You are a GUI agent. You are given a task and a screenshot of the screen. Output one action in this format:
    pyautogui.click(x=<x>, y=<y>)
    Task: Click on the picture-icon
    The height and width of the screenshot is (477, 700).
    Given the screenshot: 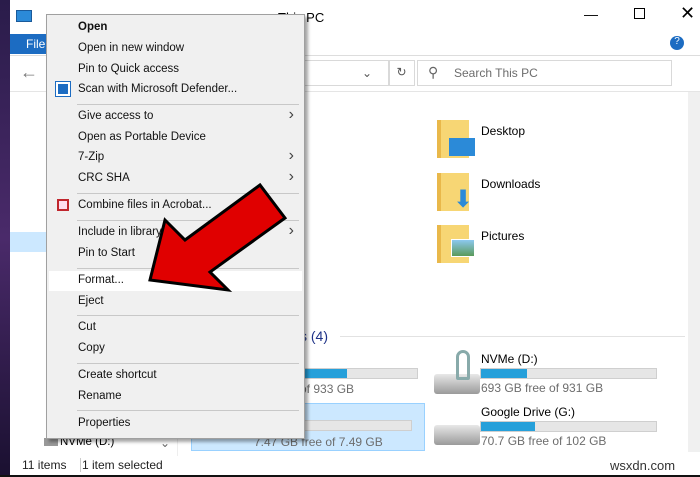 What is the action you would take?
    pyautogui.click(x=463, y=248)
    